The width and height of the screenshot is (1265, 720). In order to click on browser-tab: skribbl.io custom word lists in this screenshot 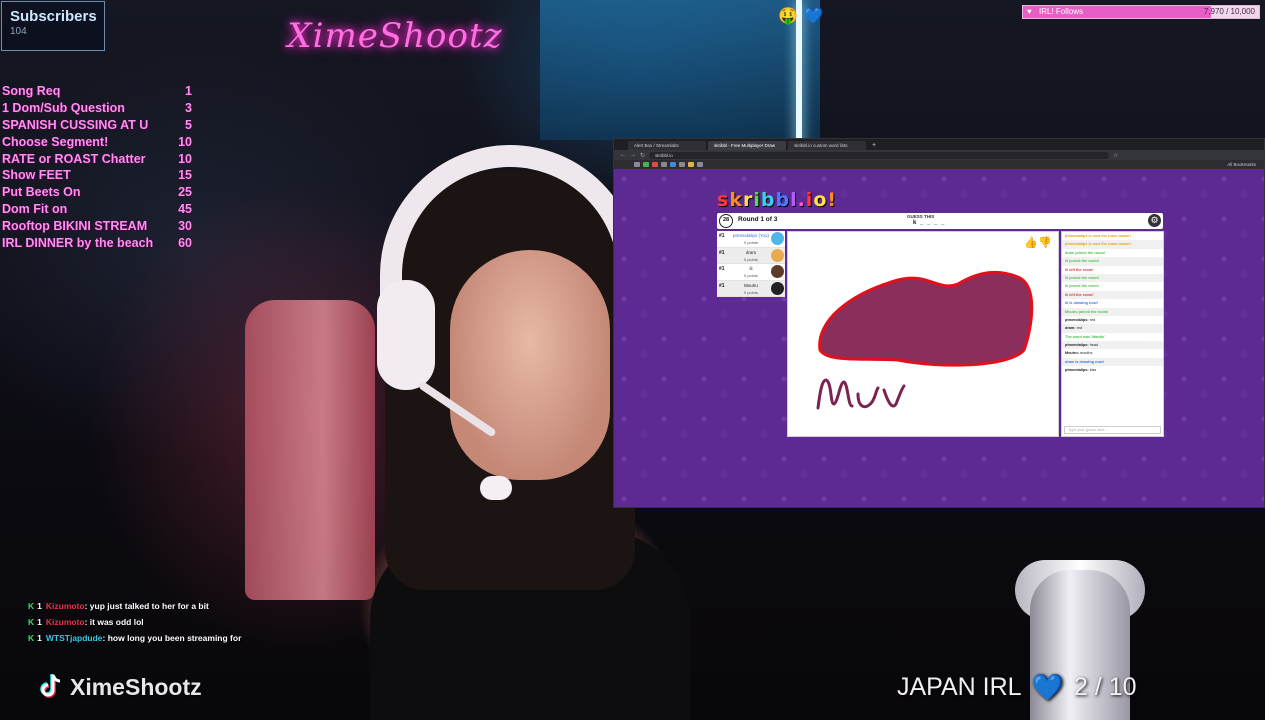, I will do `click(827, 145)`.